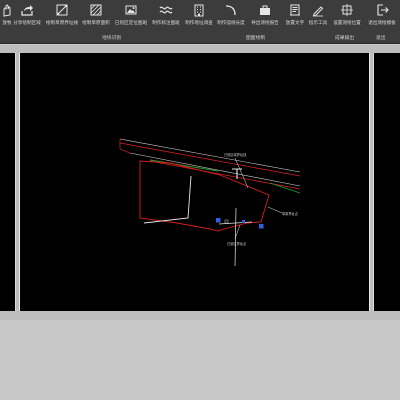  What do you see at coordinates (345, 38) in the screenshot?
I see `group-label-output: 成果输出` at bounding box center [345, 38].